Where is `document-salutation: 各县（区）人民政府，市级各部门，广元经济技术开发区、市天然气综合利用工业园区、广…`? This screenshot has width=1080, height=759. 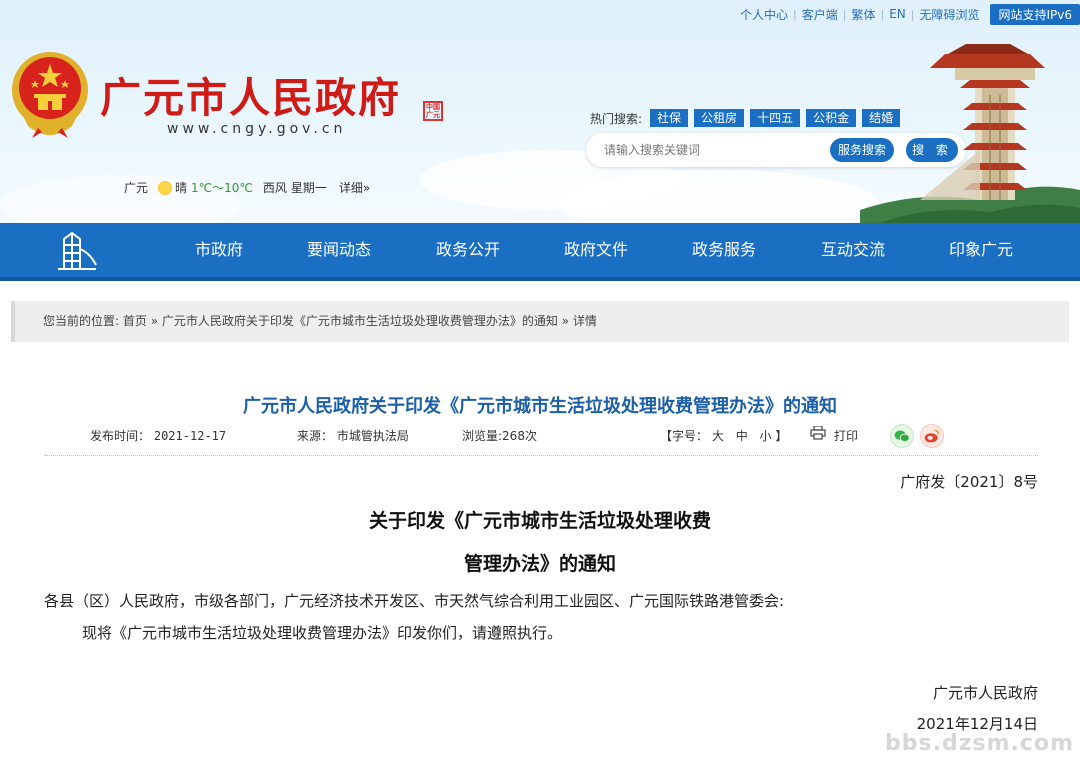
document-salutation: 各县（区）人民政府，市级各部门，广元经济技术开发区、市天然气综合利用工业园区、广… is located at coordinates (414, 601).